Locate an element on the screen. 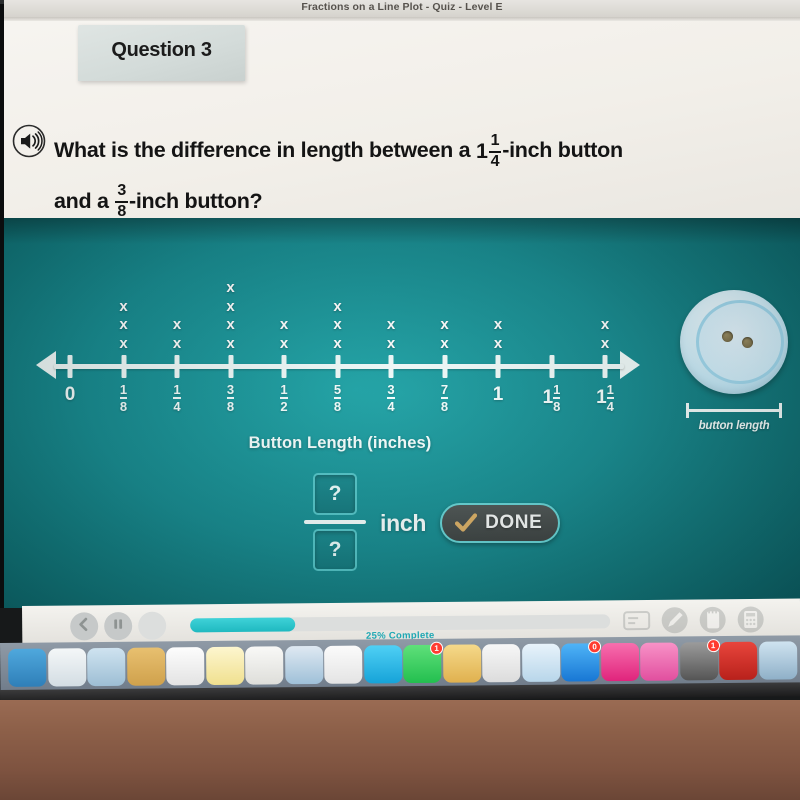 The image size is (800, 800). notes-icon is located at coordinates (224, 666).